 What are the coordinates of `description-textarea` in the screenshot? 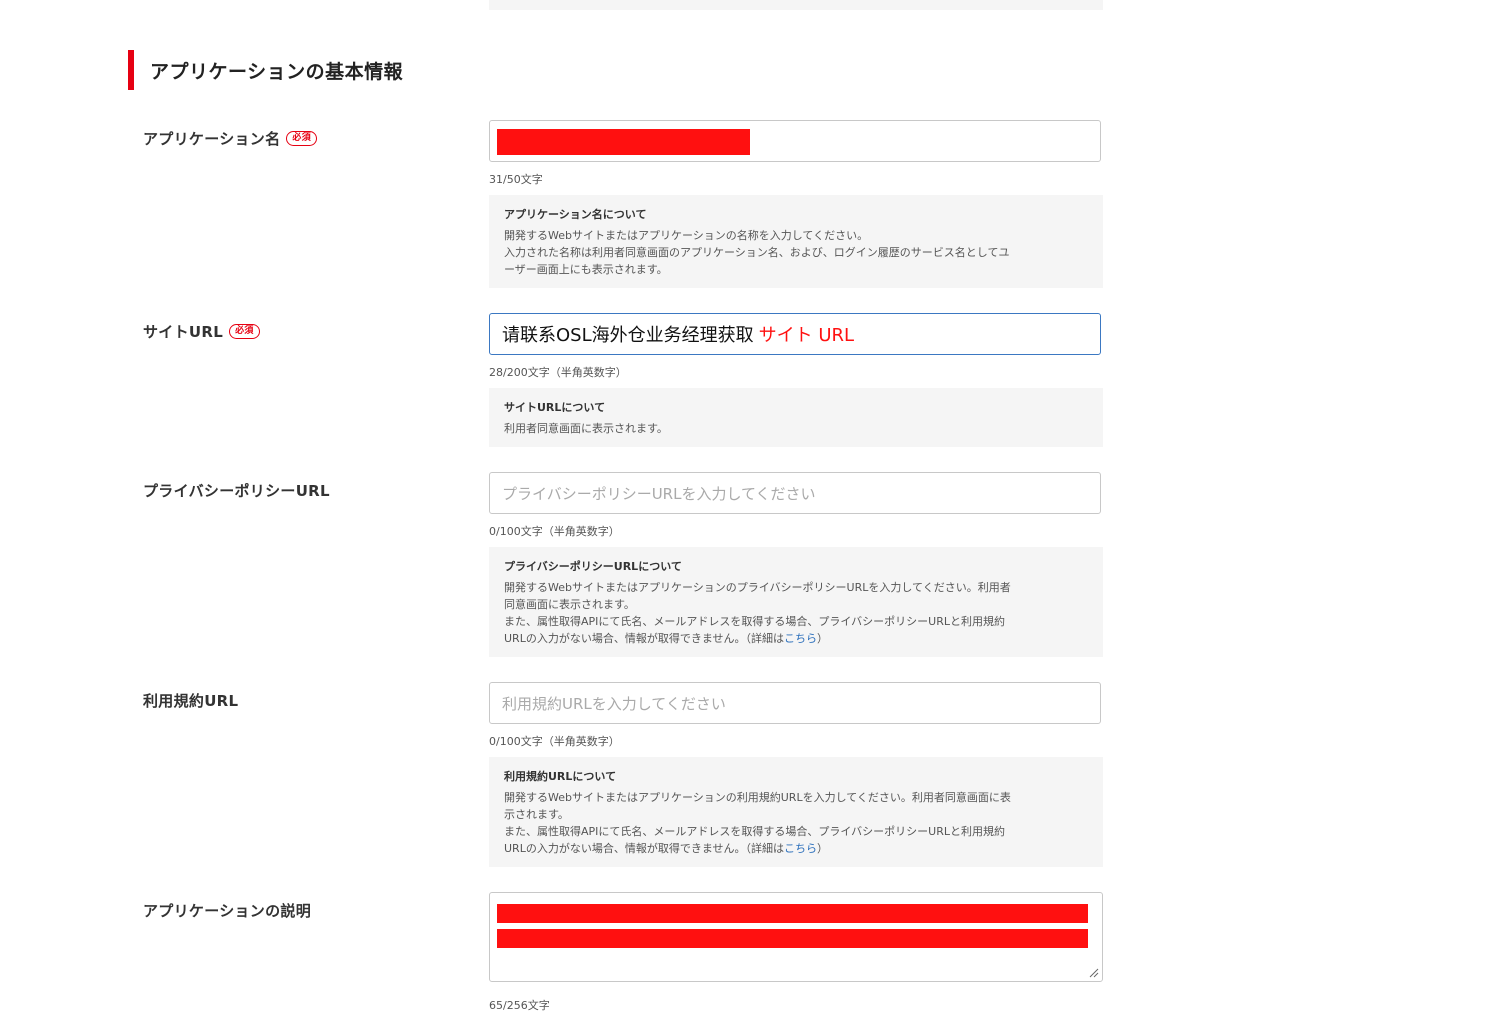 It's located at (796, 937).